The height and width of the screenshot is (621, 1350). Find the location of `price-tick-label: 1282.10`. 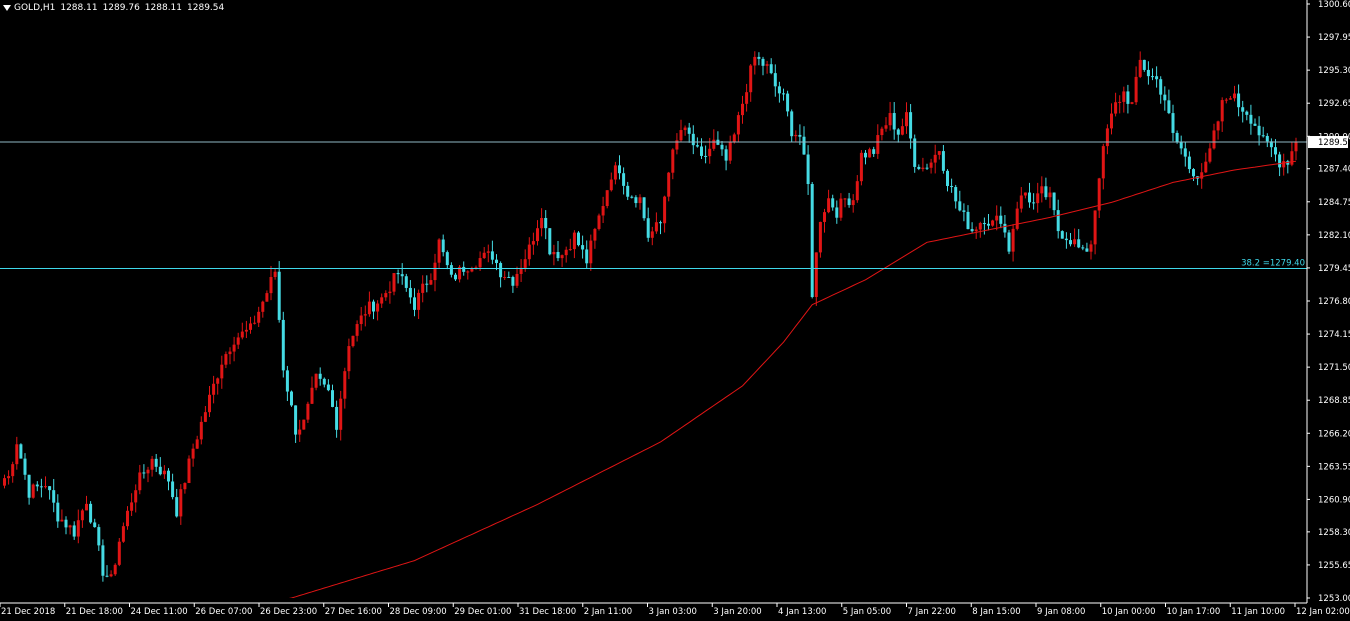

price-tick-label: 1282.10 is located at coordinates (1334, 236).